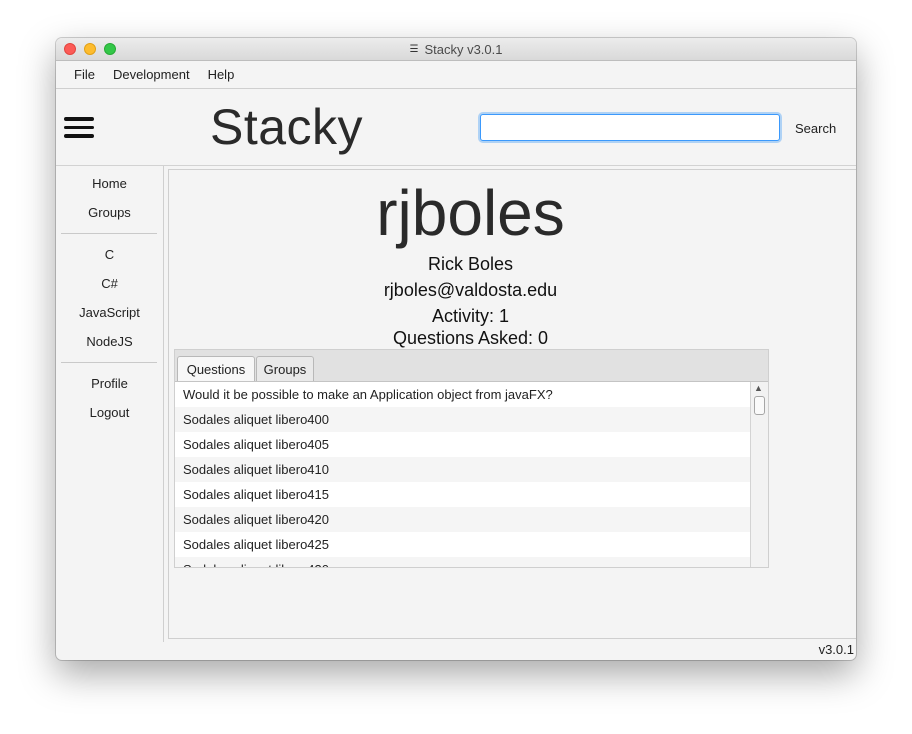 The image size is (912, 734). Describe the element at coordinates (630, 127) in the screenshot. I see `search-input` at that location.